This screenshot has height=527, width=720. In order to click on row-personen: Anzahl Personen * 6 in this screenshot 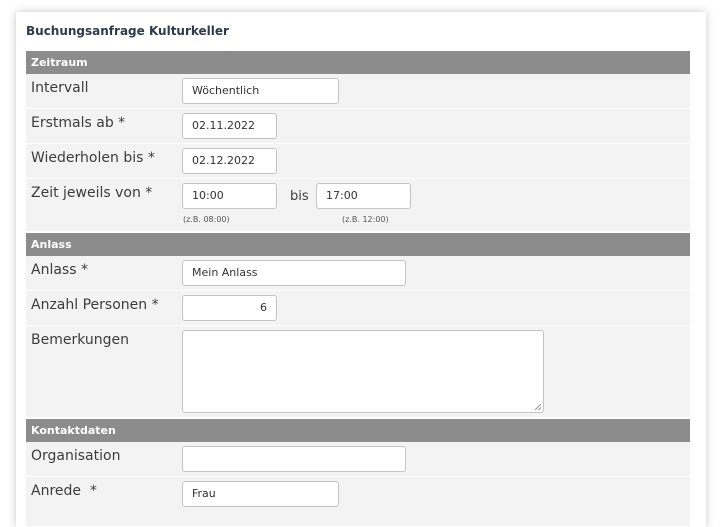, I will do `click(358, 308)`.